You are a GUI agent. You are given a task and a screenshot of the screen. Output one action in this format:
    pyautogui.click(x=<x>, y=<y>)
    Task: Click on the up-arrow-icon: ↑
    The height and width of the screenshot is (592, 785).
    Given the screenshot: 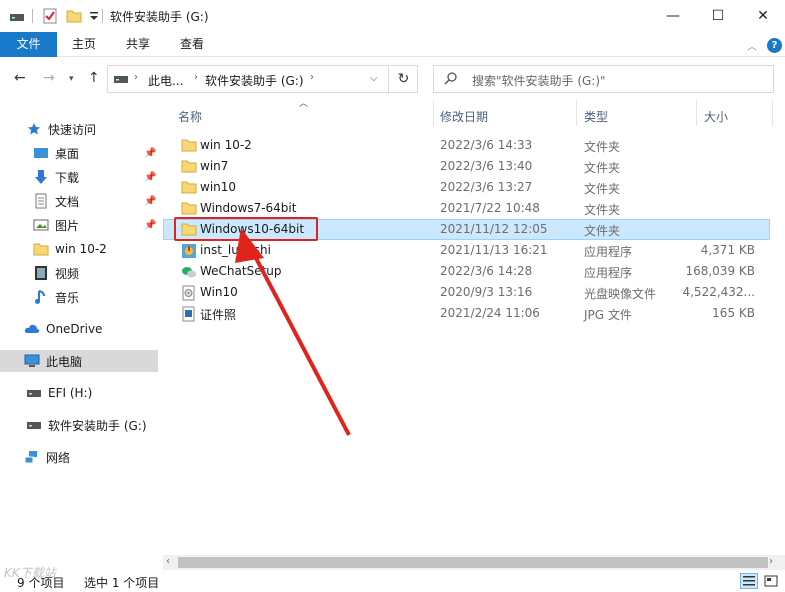 What is the action you would take?
    pyautogui.click(x=94, y=78)
    